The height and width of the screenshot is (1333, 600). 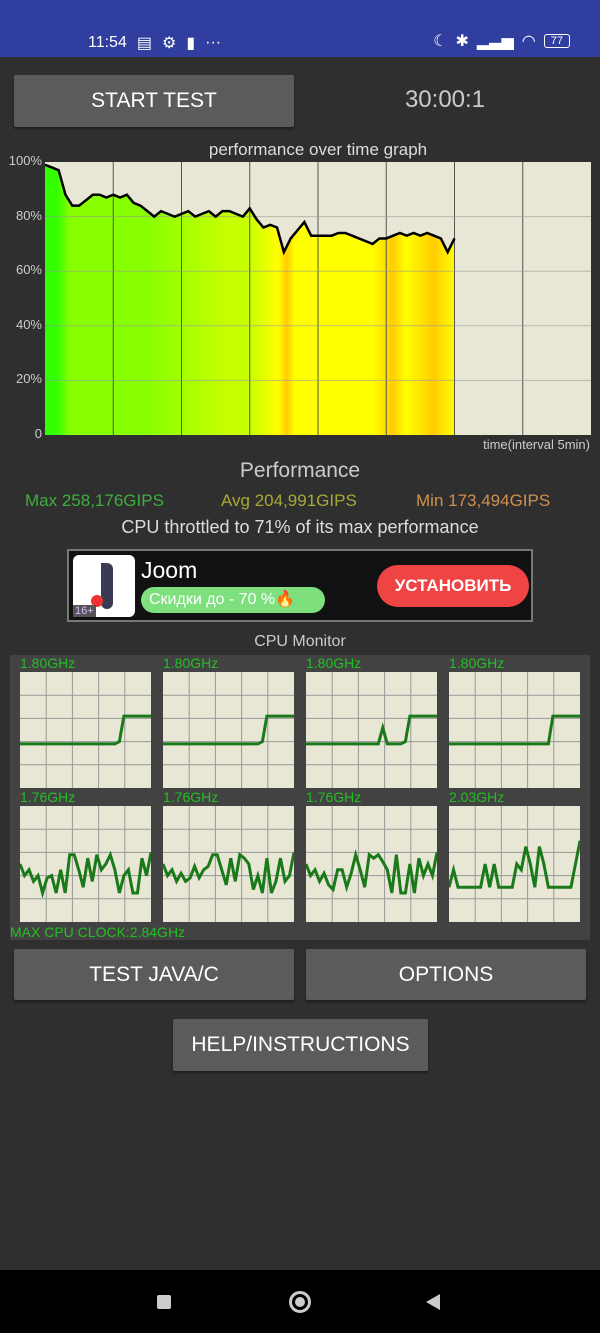 What do you see at coordinates (169, 43) in the screenshot?
I see `gear-icon: ⚙` at bounding box center [169, 43].